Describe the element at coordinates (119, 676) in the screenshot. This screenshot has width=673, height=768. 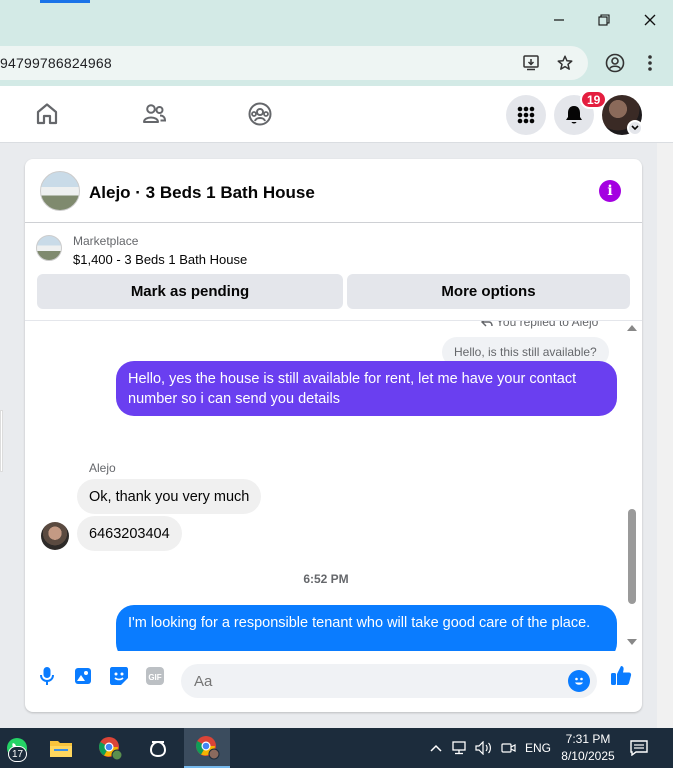
I see `sticker-icon` at that location.